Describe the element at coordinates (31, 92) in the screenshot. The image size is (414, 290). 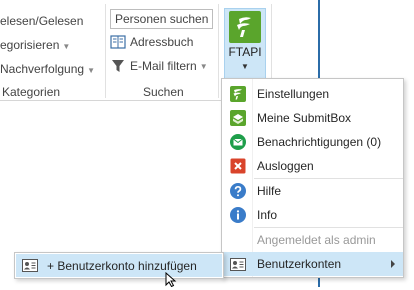
I see `group-label-categories: Kategorien` at that location.